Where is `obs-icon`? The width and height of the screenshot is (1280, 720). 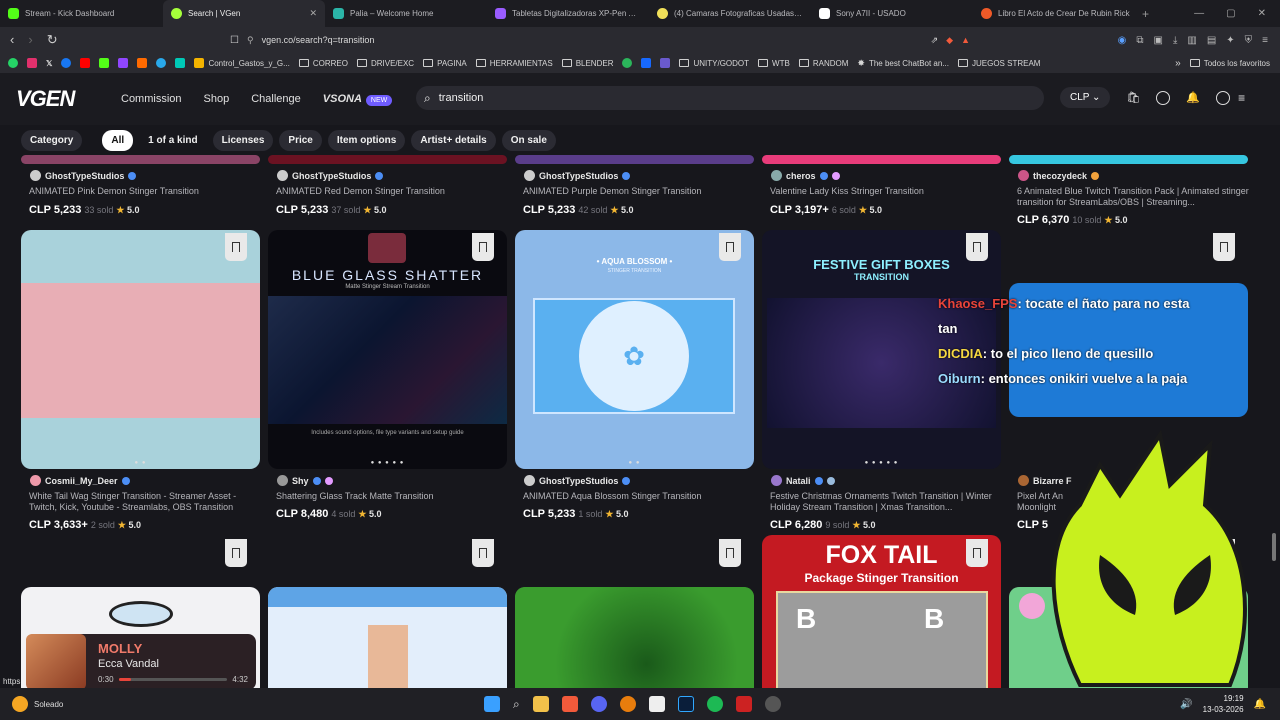
obs-icon is located at coordinates (772, 704).